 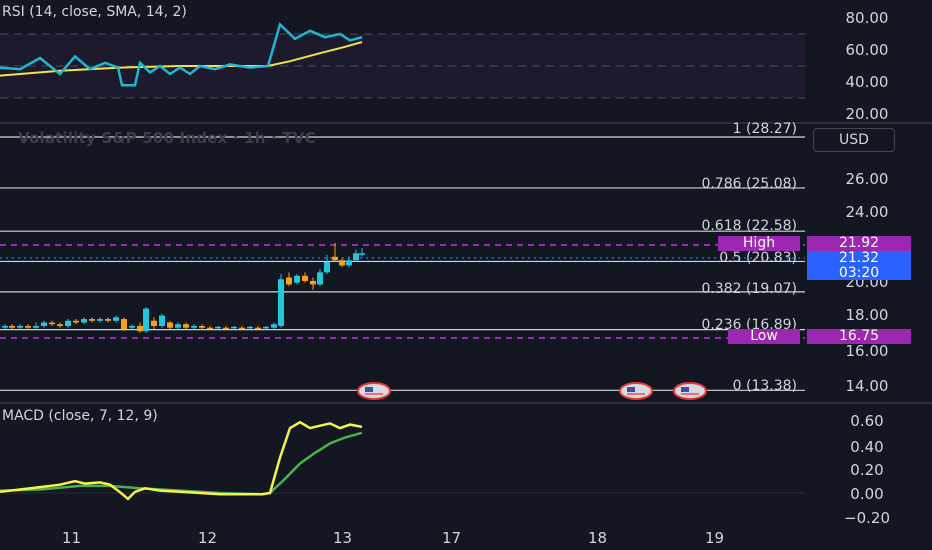 What do you see at coordinates (208, 538) in the screenshot?
I see `date-tick: 12` at bounding box center [208, 538].